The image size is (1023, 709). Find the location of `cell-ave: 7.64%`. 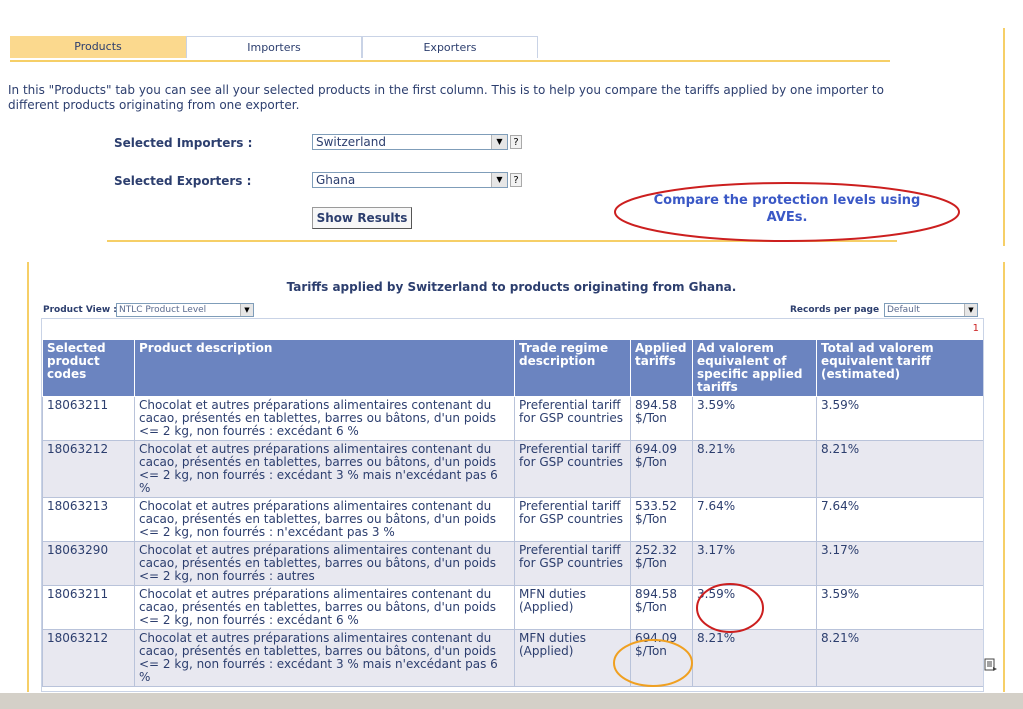

cell-ave: 7.64% is located at coordinates (754, 519).